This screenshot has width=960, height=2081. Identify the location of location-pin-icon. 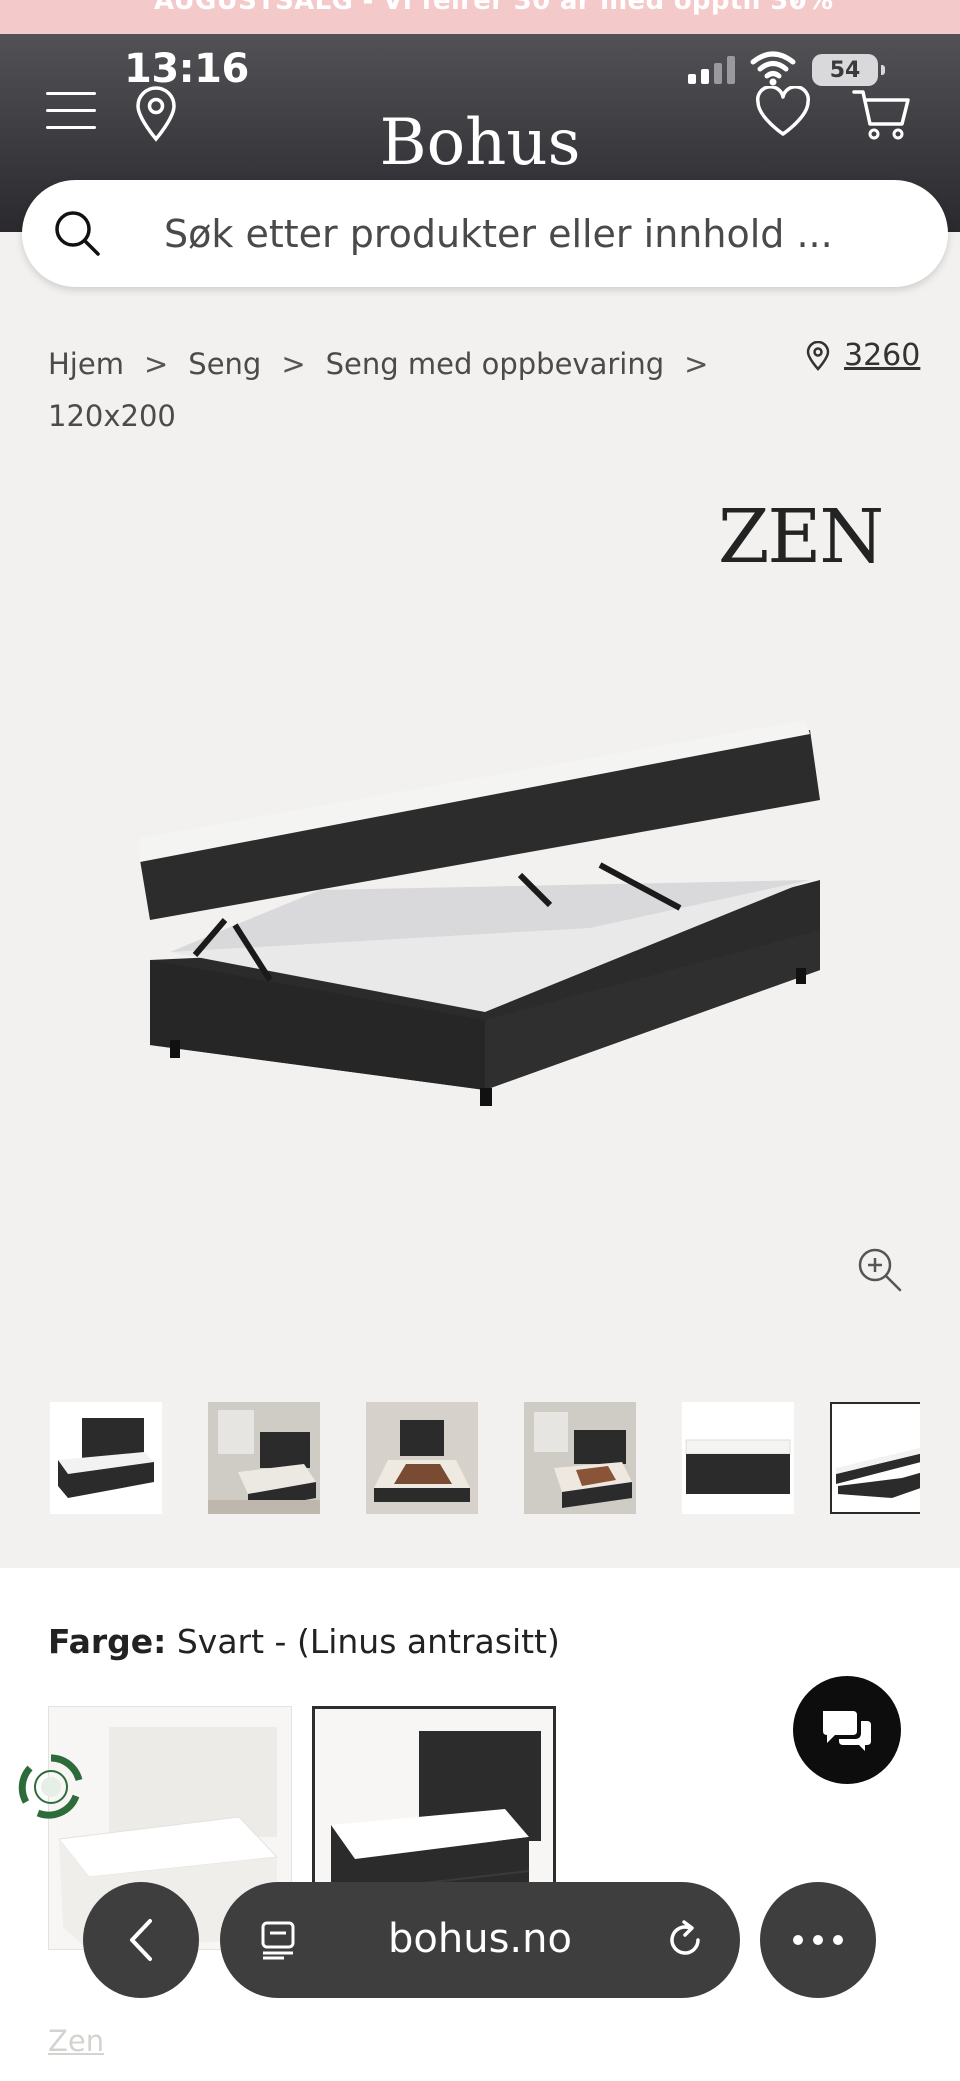
(818, 355).